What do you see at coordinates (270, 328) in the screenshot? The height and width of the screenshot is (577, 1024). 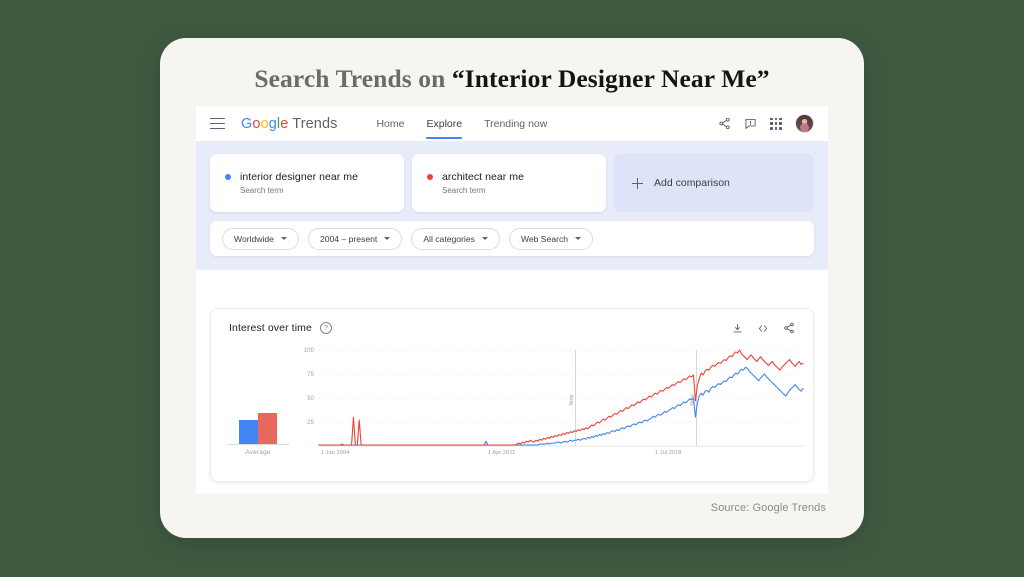 I see `chart-title: Interest over time` at bounding box center [270, 328].